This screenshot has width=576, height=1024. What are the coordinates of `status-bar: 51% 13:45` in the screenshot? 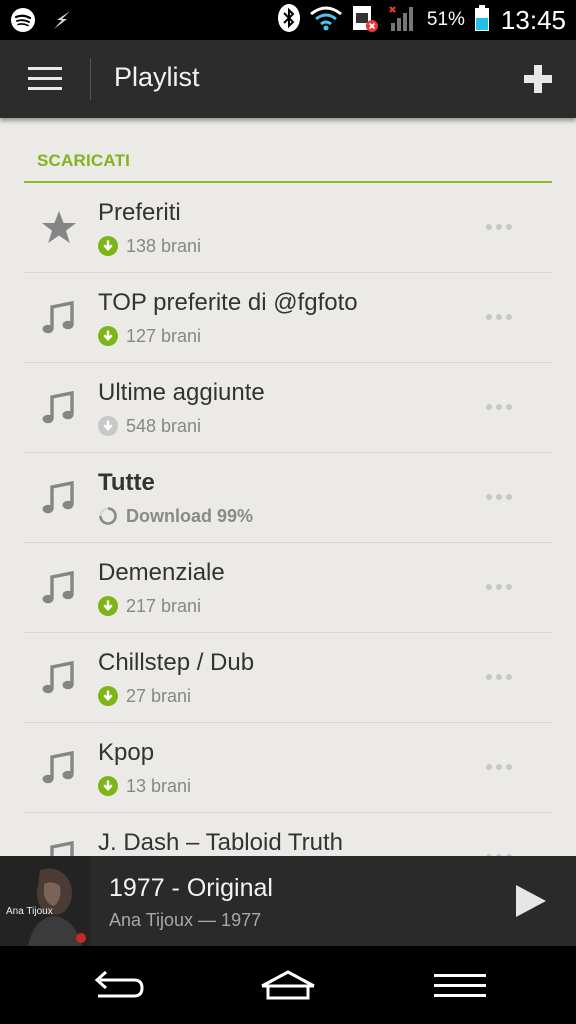 It's located at (288, 20).